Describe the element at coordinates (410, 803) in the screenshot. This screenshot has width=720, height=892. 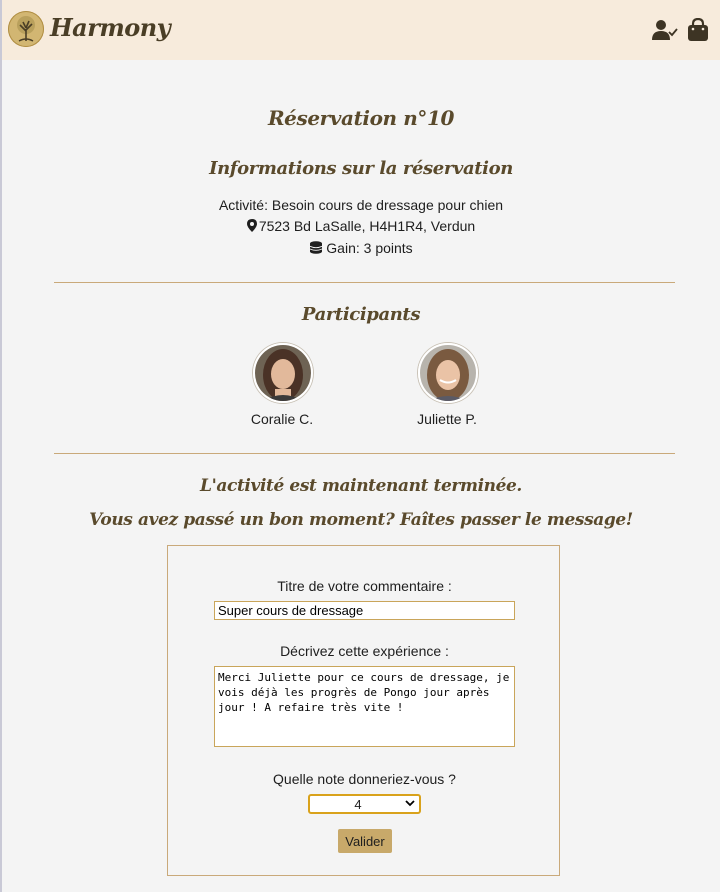
I see `chevron-down-icon` at that location.